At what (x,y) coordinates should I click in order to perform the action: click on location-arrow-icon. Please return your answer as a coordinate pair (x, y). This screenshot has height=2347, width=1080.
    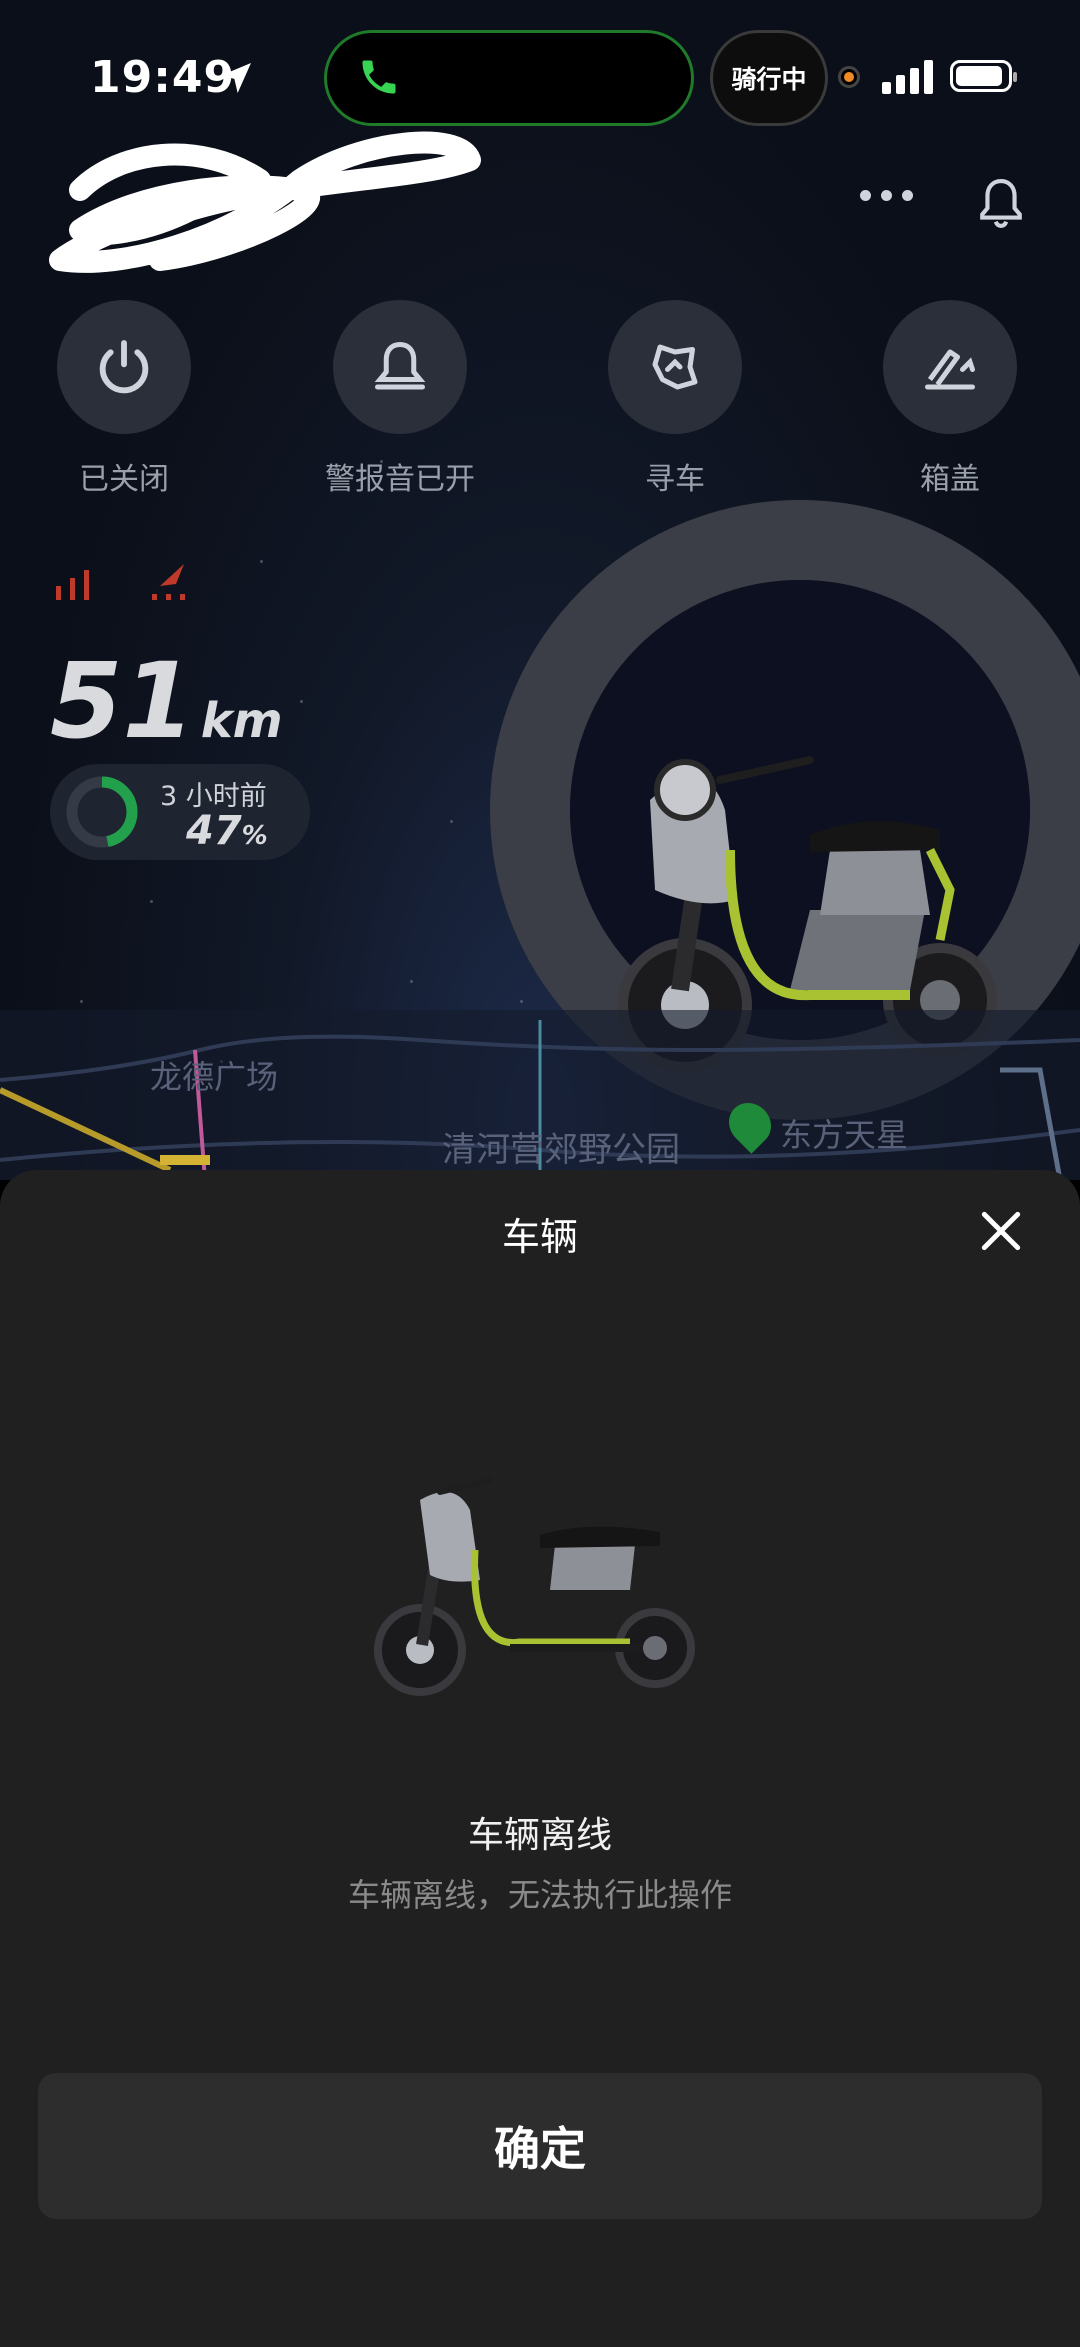
    Looking at the image, I should click on (236, 78).